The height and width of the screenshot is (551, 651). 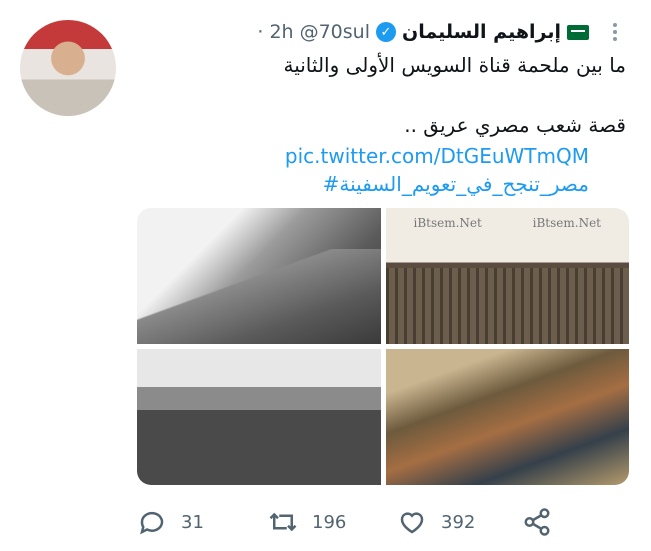 What do you see at coordinates (335, 32) in the screenshot?
I see `author-handle: @70sul` at bounding box center [335, 32].